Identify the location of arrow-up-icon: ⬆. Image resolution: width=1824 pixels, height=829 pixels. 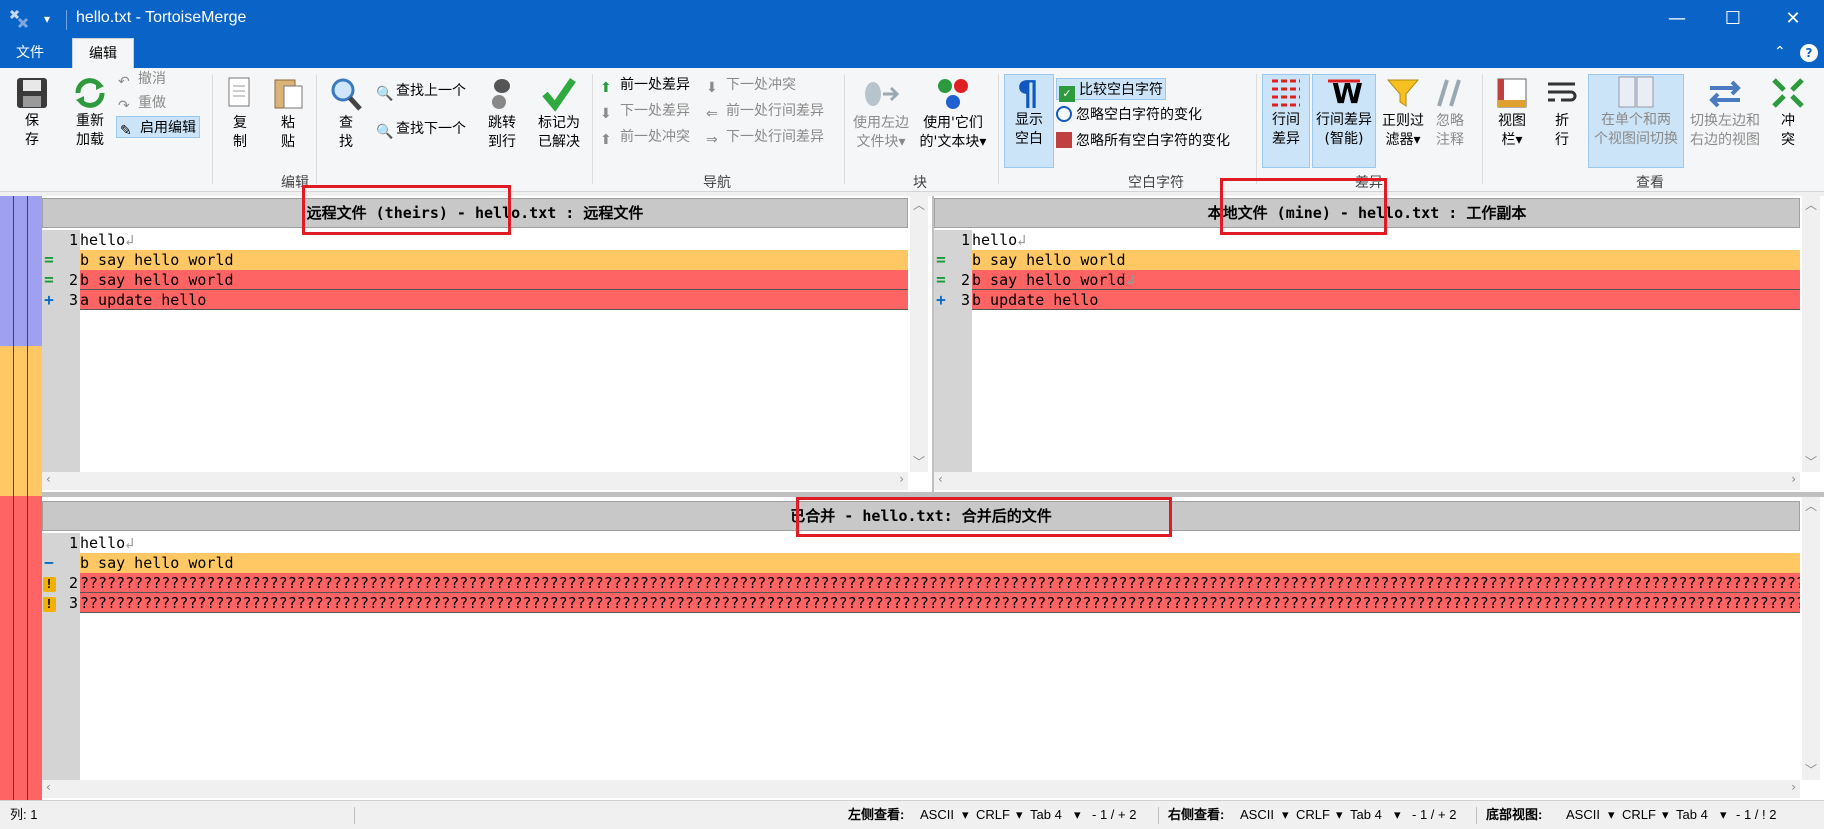
(606, 140).